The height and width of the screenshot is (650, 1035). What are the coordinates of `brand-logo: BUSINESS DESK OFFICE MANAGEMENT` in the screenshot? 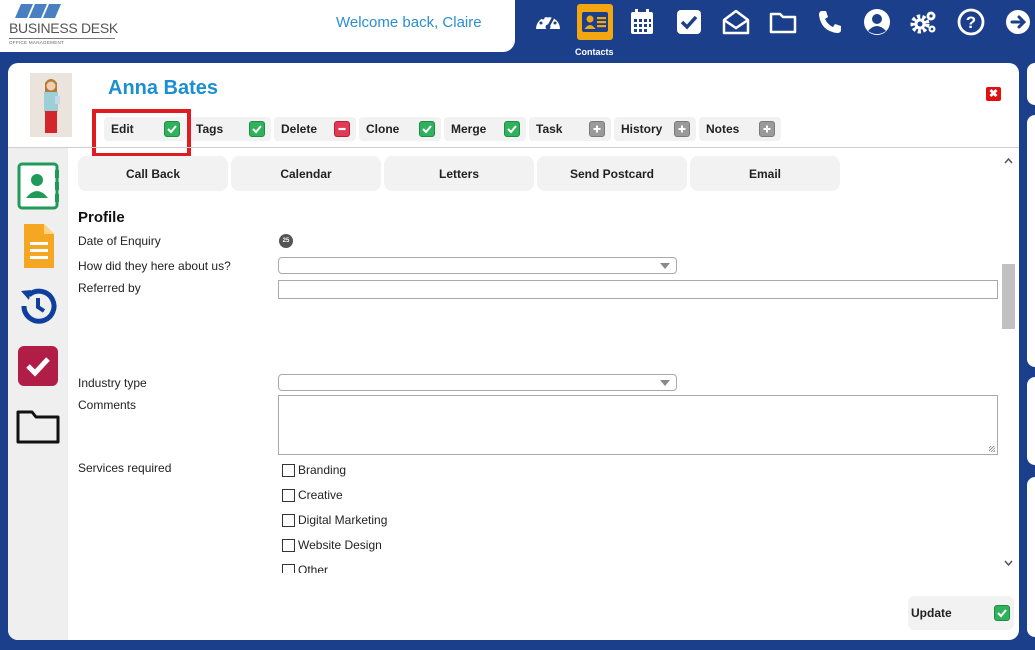 It's located at (64, 24).